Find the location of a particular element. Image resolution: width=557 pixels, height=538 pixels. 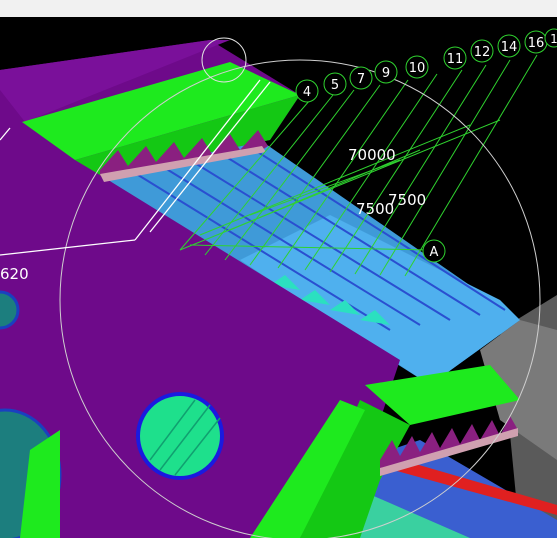

grid-label: 1 is located at coordinates (553, 39).